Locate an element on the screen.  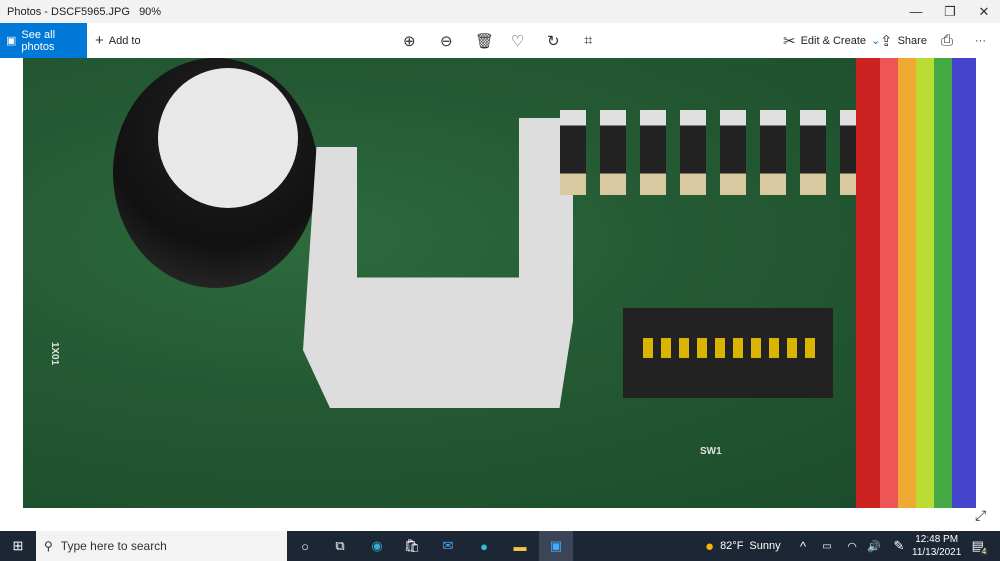
add-to-button: + Add to is located at coordinates (118, 40).